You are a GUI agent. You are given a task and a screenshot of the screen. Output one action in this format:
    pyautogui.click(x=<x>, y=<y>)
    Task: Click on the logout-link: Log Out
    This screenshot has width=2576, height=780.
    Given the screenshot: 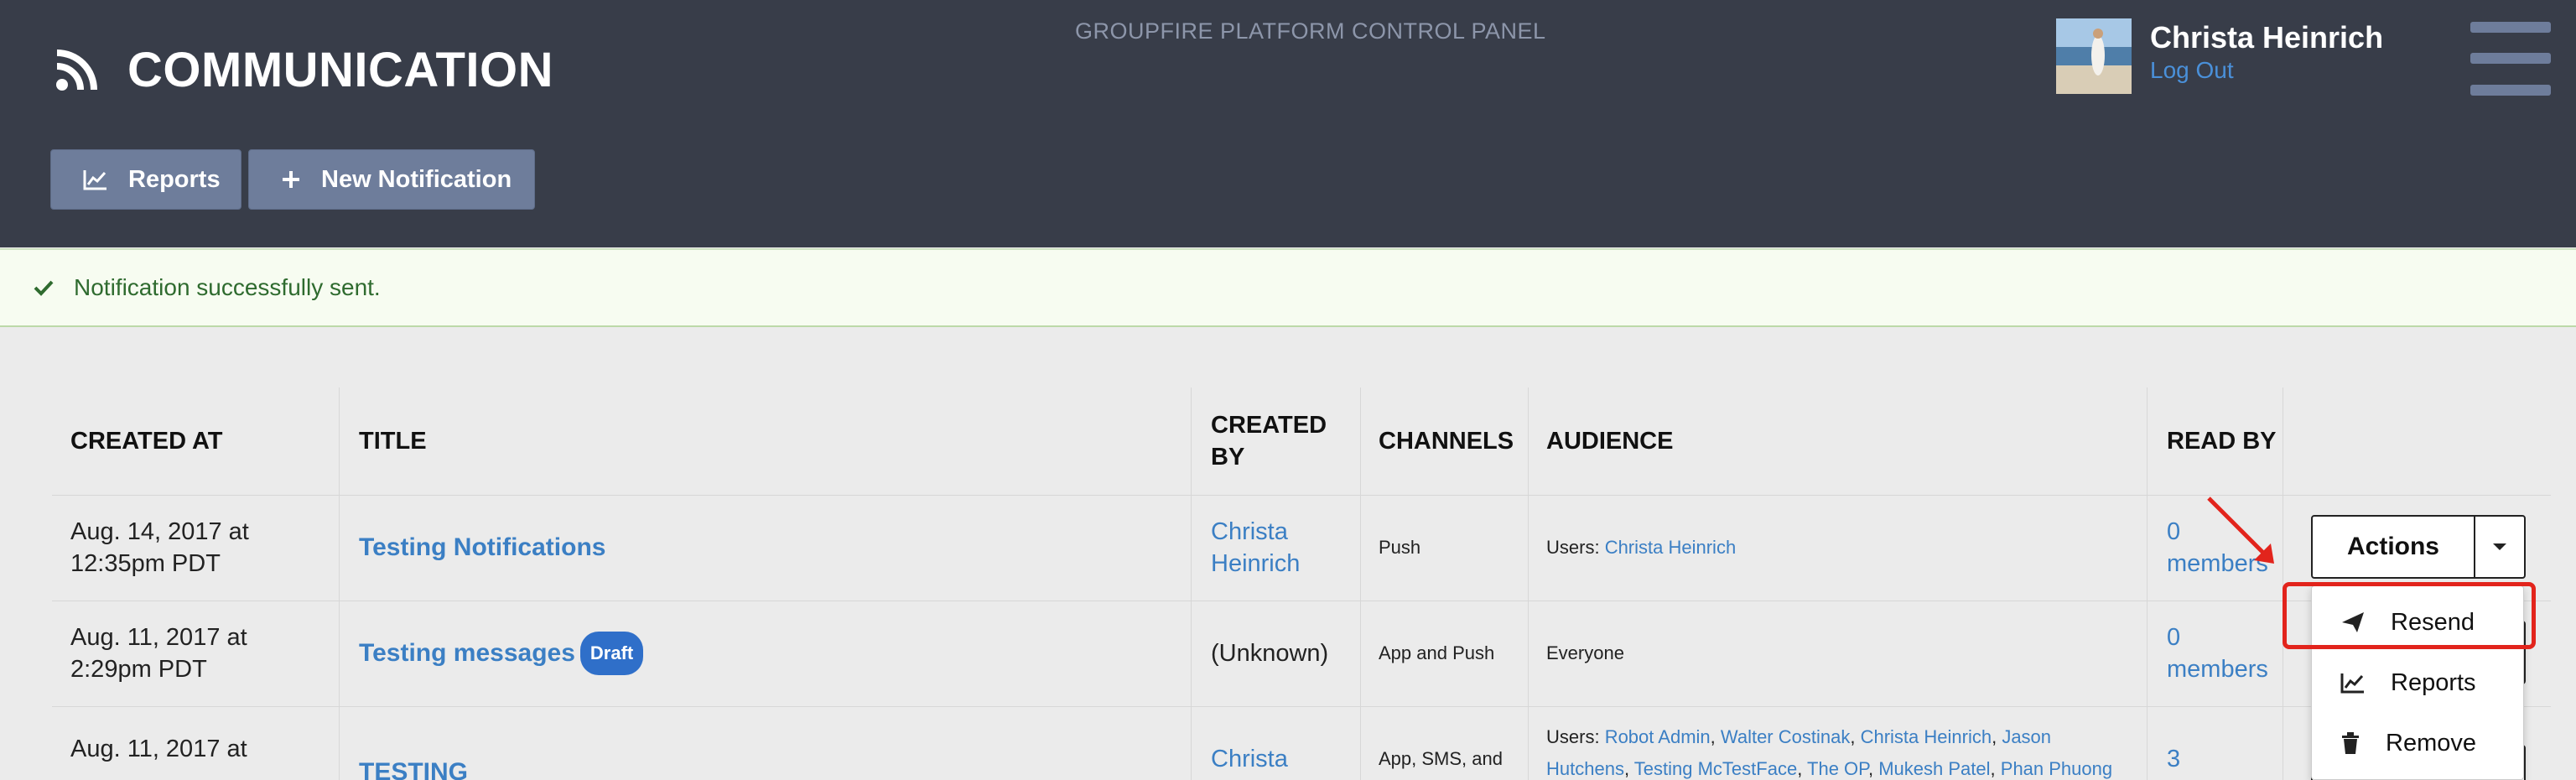 What is the action you would take?
    pyautogui.click(x=2192, y=70)
    